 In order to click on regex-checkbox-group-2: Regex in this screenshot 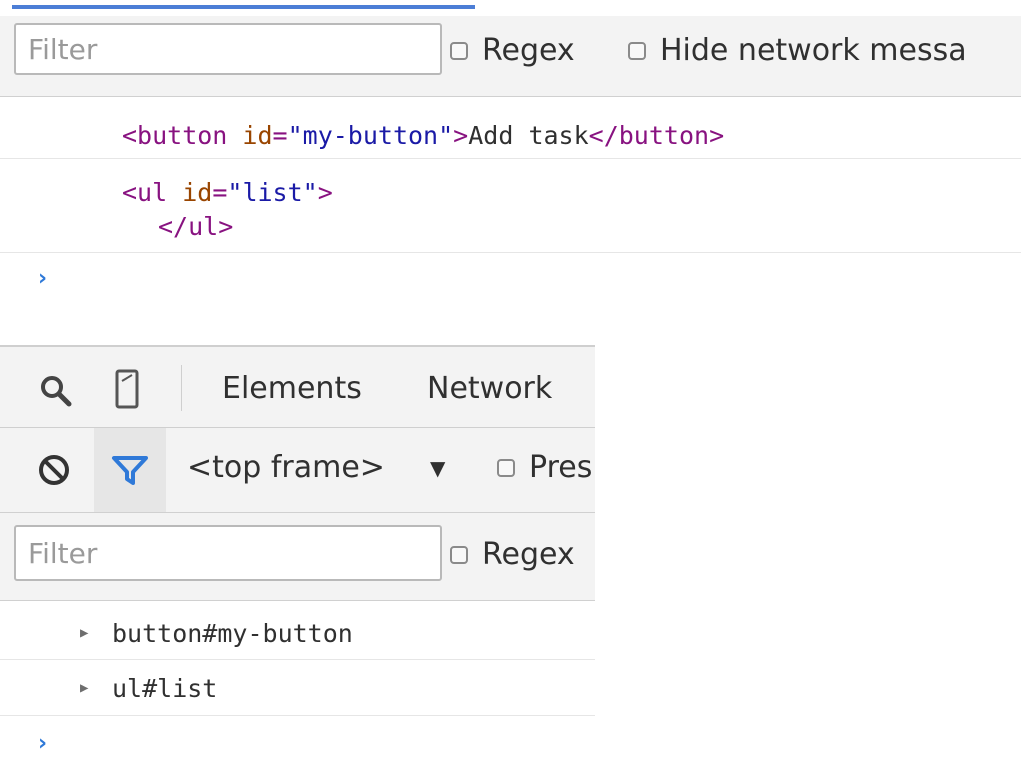, I will do `click(512, 554)`.